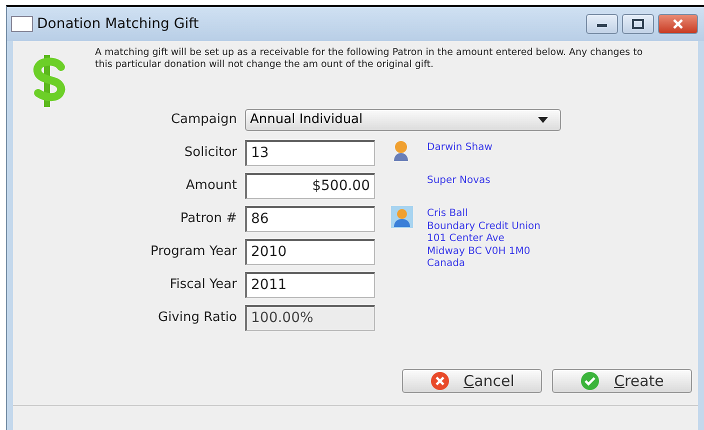 This screenshot has height=430, width=704. What do you see at coordinates (208, 218) in the screenshot?
I see `field-label: Patron #` at bounding box center [208, 218].